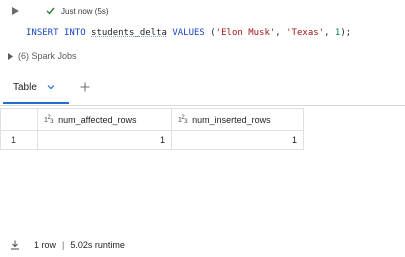  What do you see at coordinates (346, 33) in the screenshot?
I see `code-punct: );` at bounding box center [346, 33].